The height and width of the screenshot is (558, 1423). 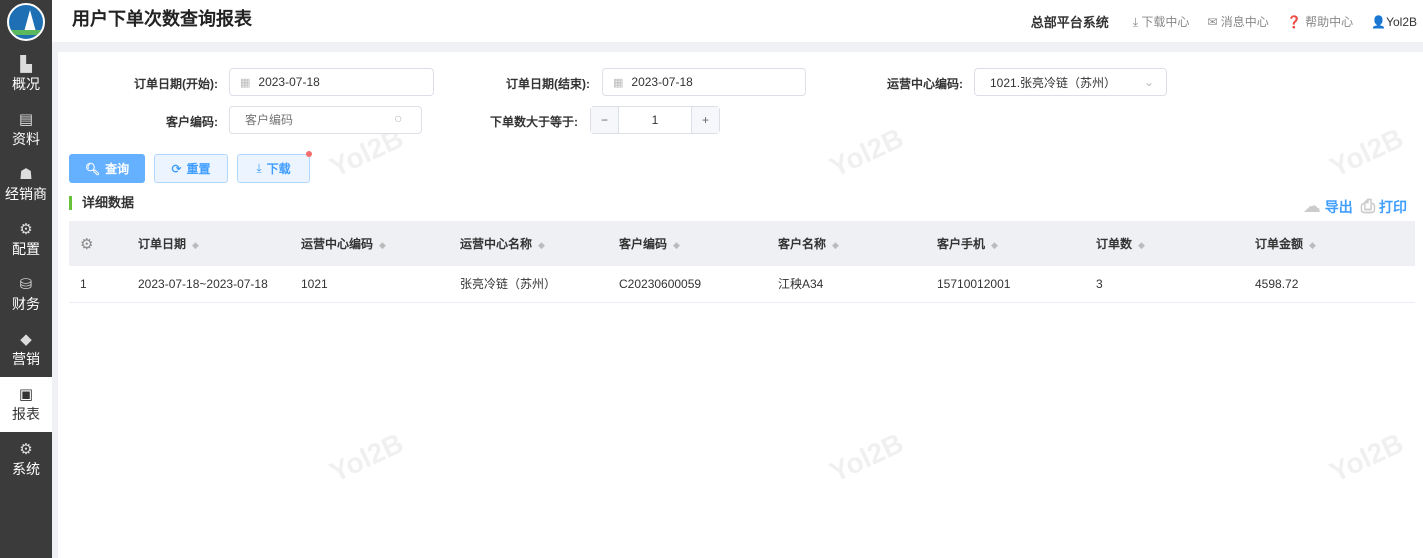 What do you see at coordinates (26, 358) in the screenshot?
I see `nav-label: 营销` at bounding box center [26, 358].